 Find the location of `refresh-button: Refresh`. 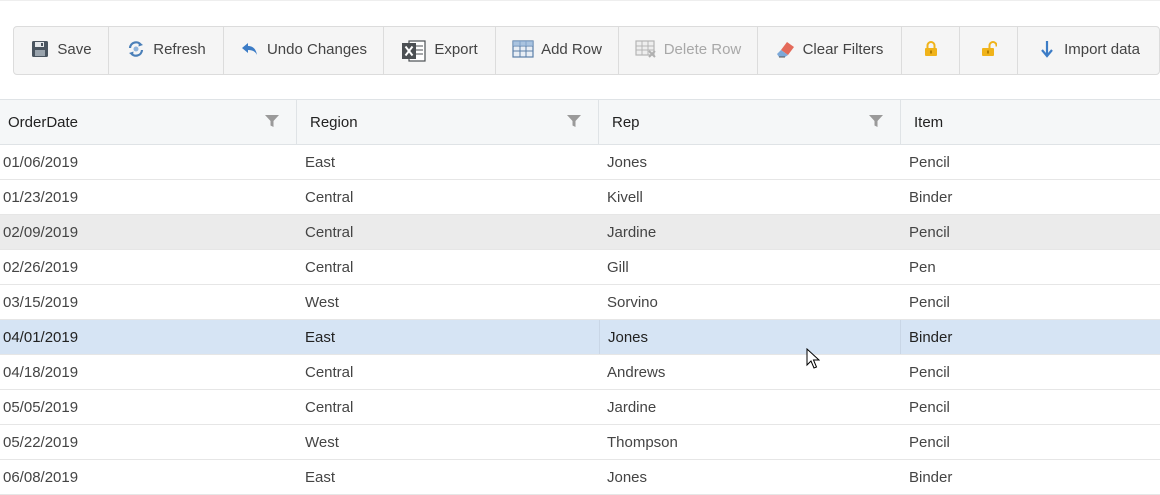

refresh-button: Refresh is located at coordinates (166, 50).